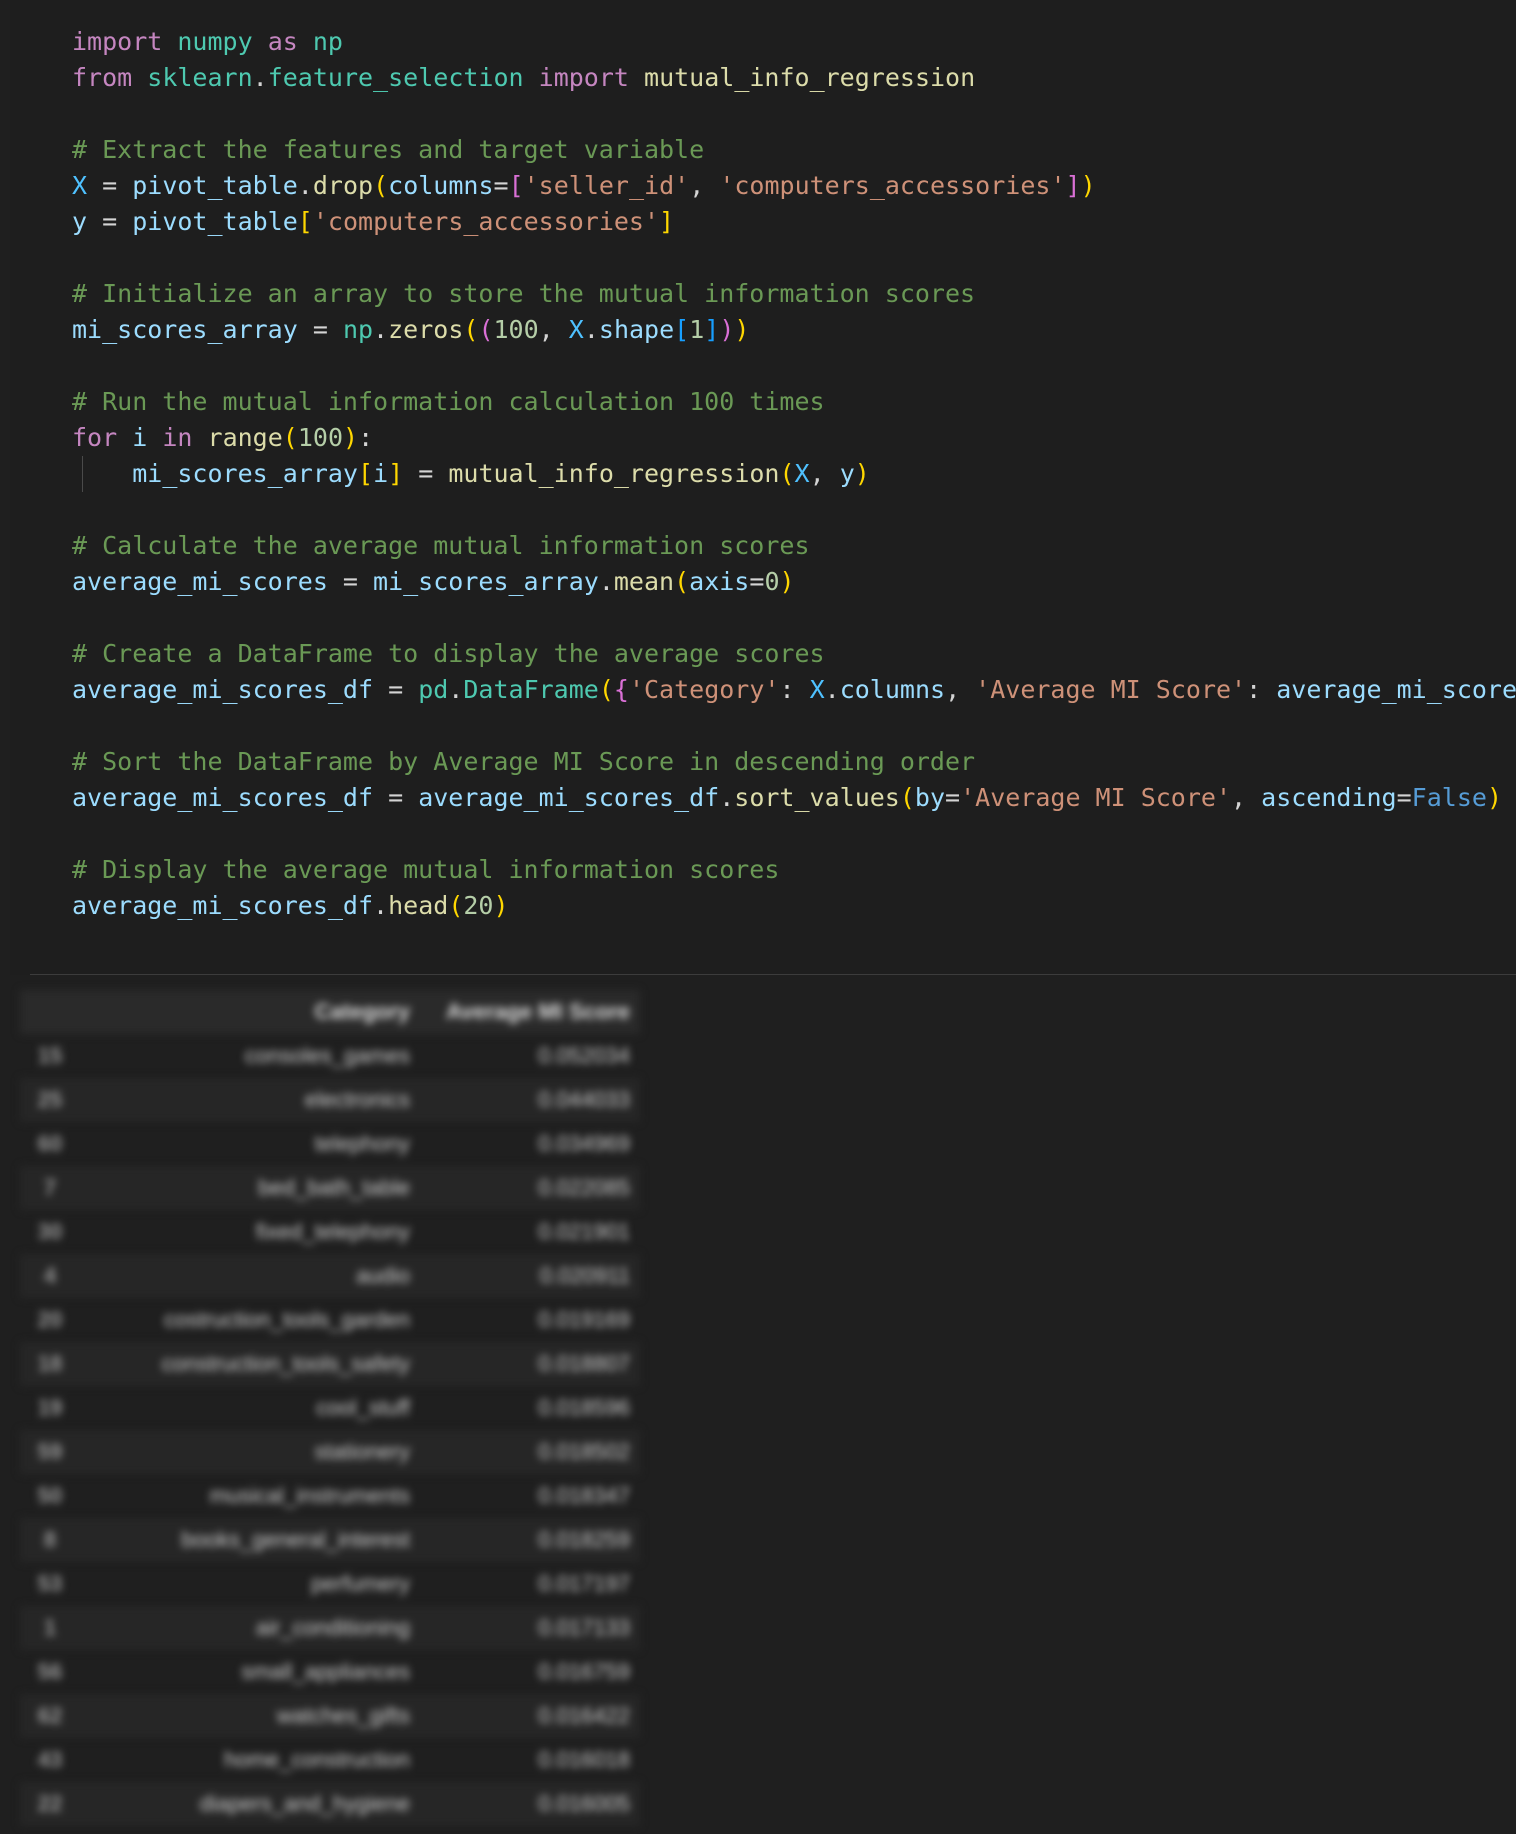  What do you see at coordinates (95, 437) in the screenshot?
I see `code-token: for` at bounding box center [95, 437].